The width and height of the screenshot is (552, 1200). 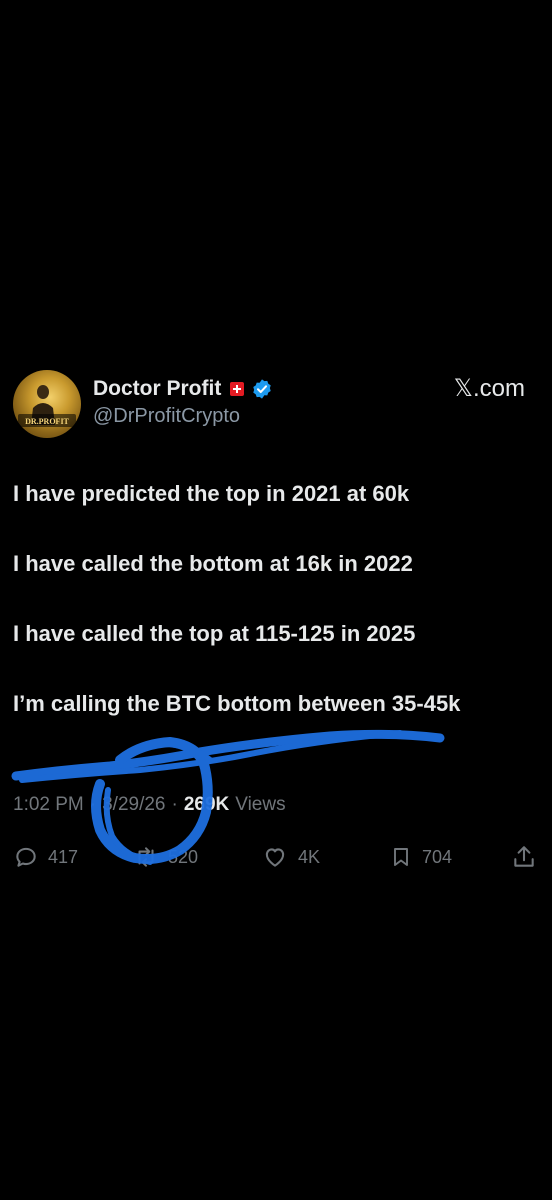 What do you see at coordinates (237, 389) in the screenshot?
I see `swiss-flag-icon` at bounding box center [237, 389].